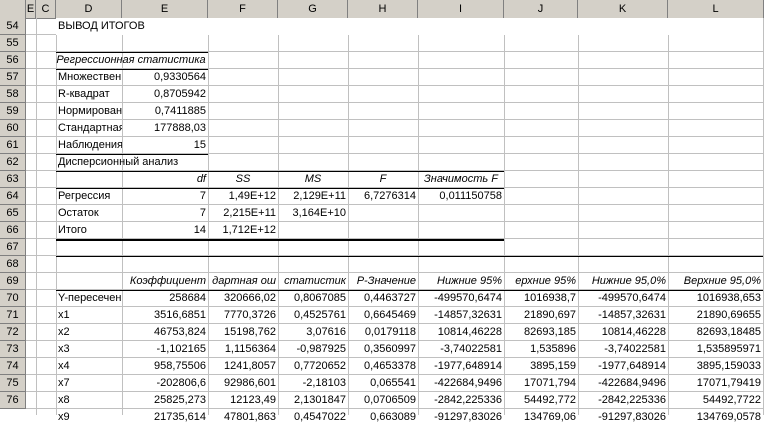 This screenshot has width=764, height=426. Describe the element at coordinates (90, 111) in the screenshot. I see `stat-label: Нормирован` at that location.